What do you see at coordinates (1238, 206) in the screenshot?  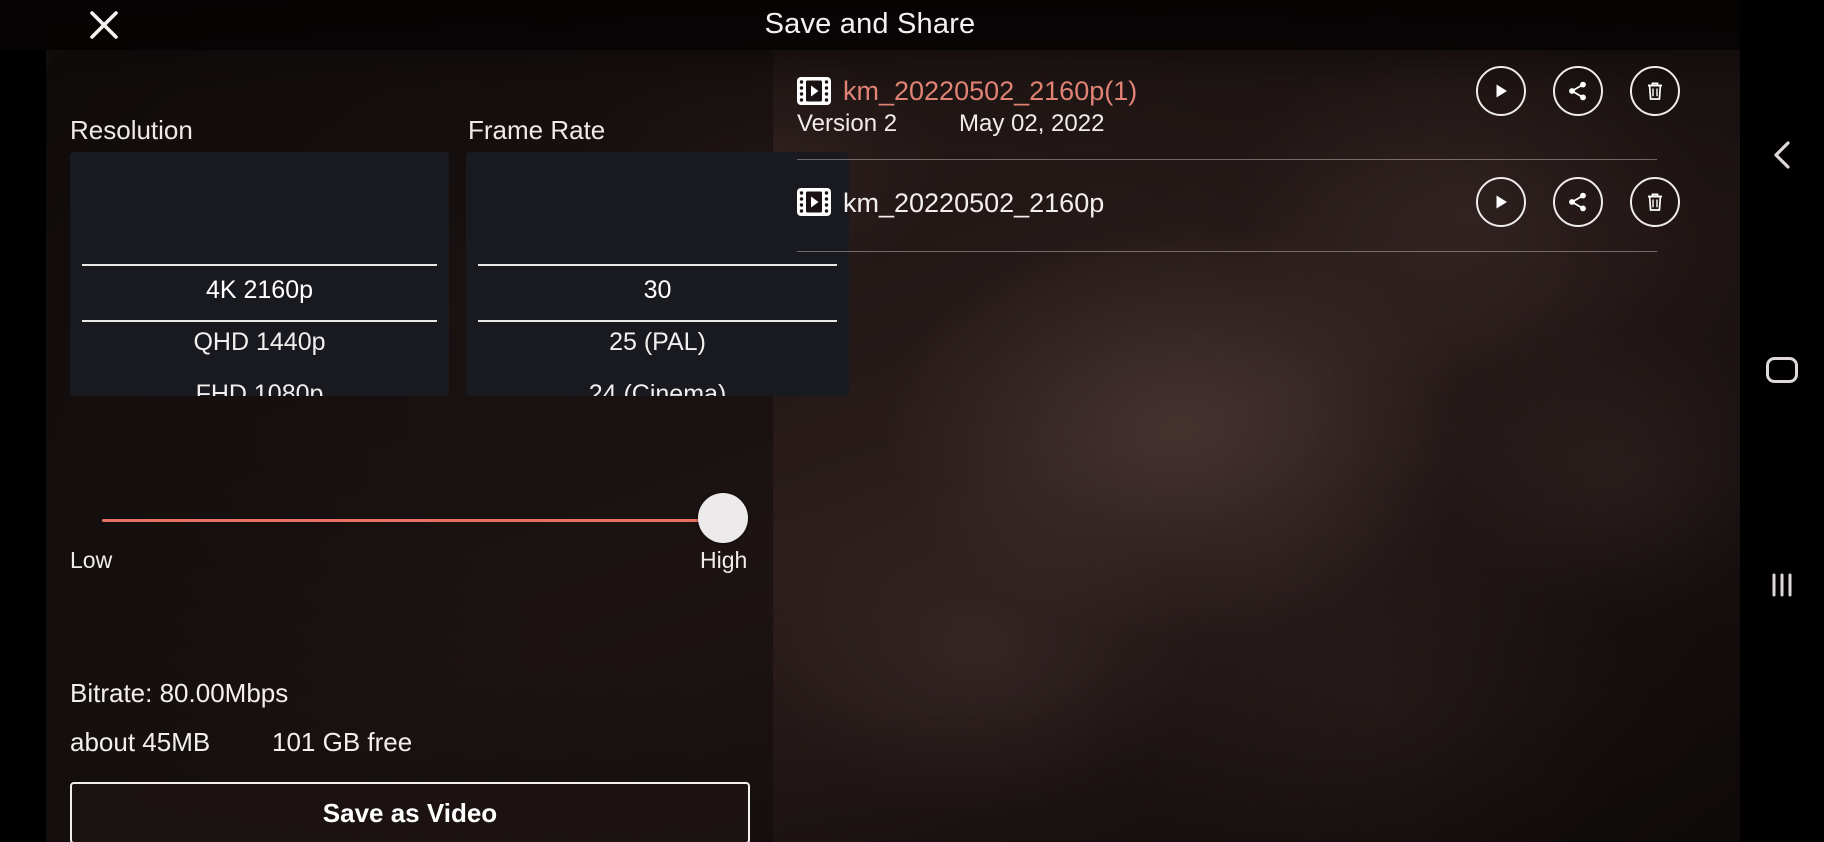 I see `table-row: km_20220502_2160p` at bounding box center [1238, 206].